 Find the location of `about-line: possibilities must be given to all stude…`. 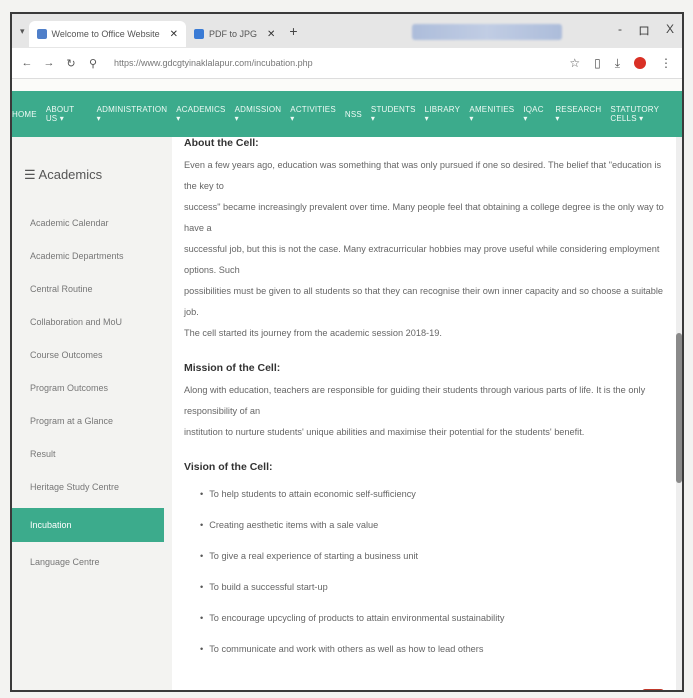

about-line: possibilities must be given to all stude… is located at coordinates (424, 301).